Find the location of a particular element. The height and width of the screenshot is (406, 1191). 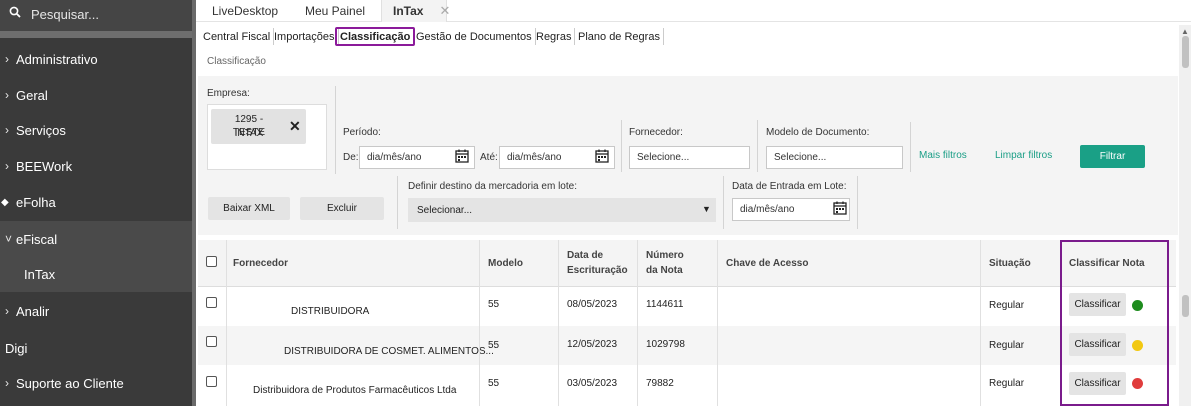

module-regras: Regras is located at coordinates (554, 36).